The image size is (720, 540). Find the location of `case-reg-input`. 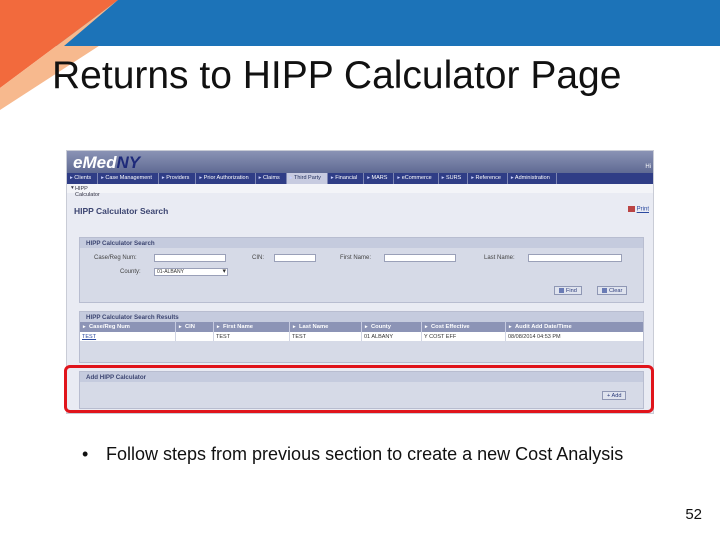

case-reg-input is located at coordinates (190, 258).